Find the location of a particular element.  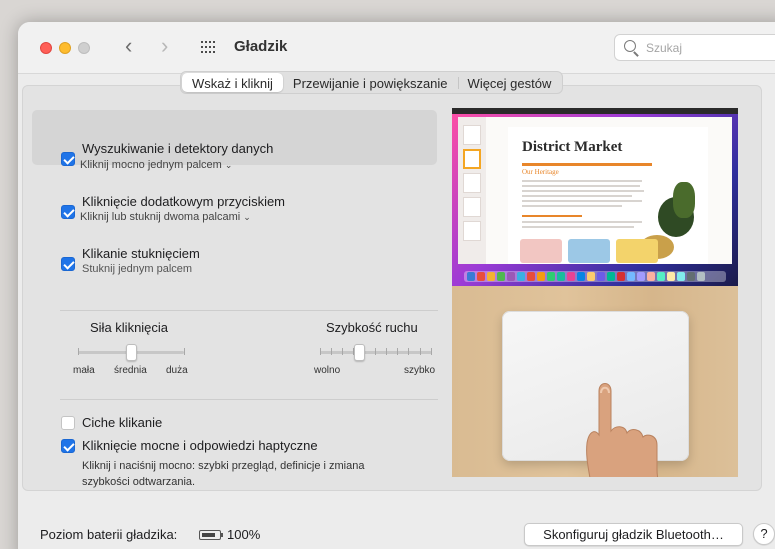

secondary-click-subtitle: Kliknij lub stuknij dwoma palcami is located at coordinates (160, 217).